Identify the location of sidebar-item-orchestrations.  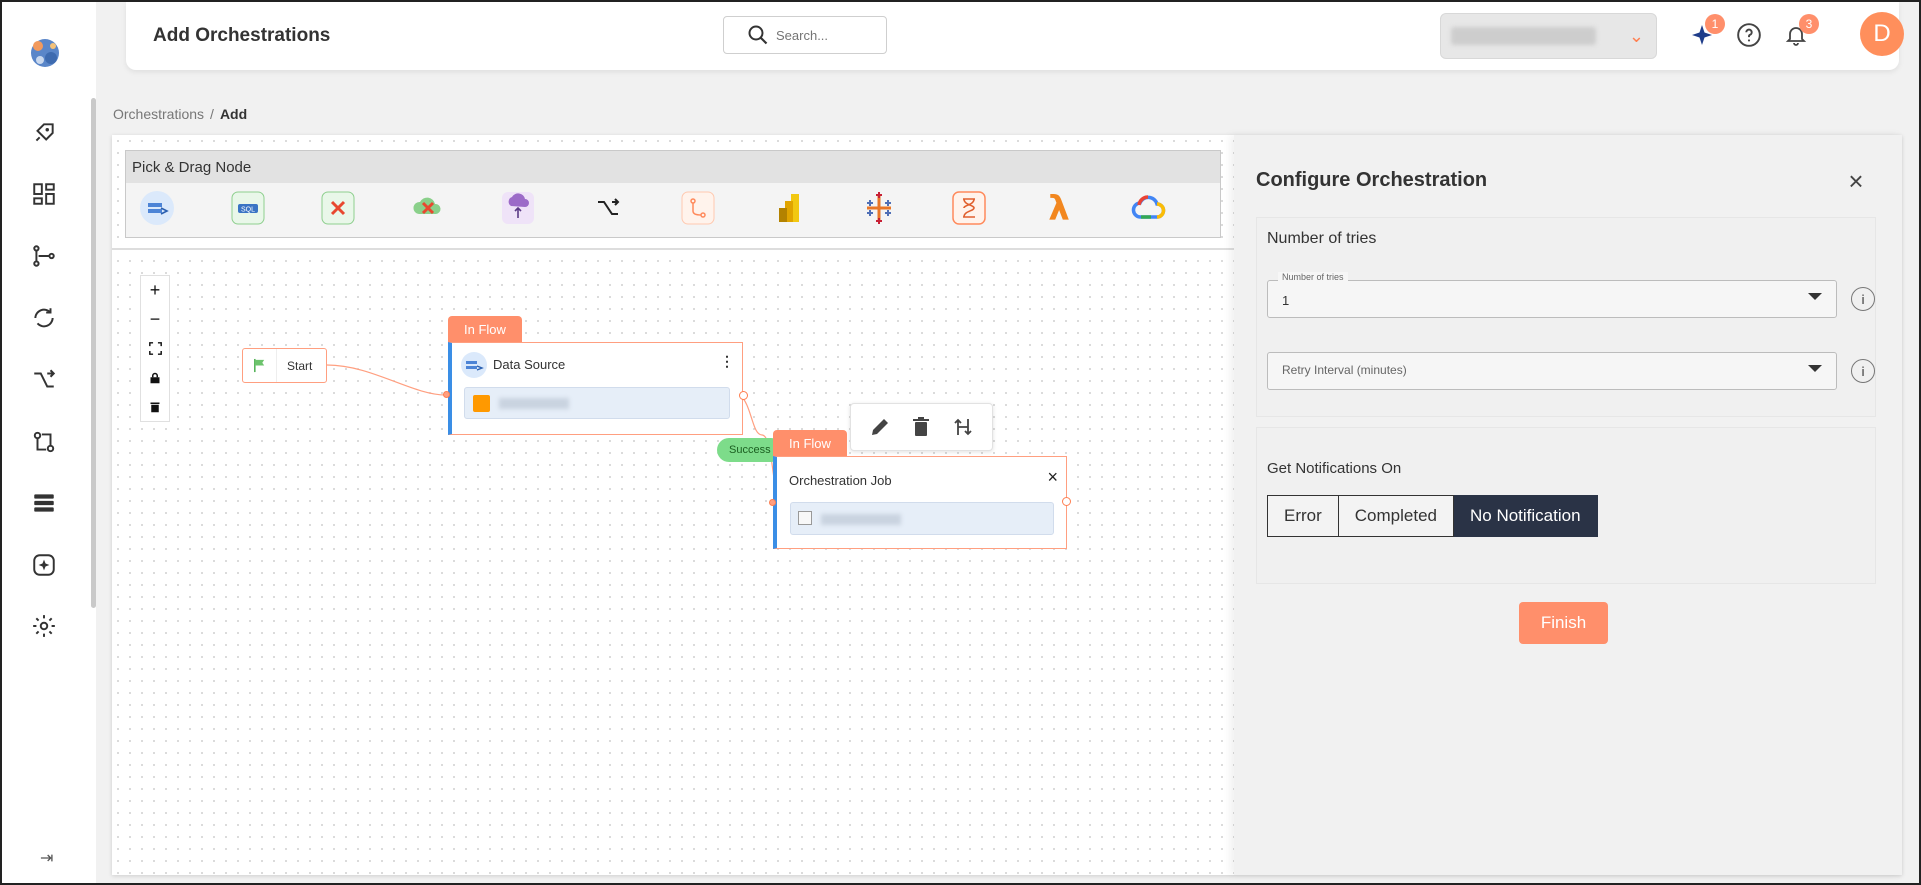
(44, 442).